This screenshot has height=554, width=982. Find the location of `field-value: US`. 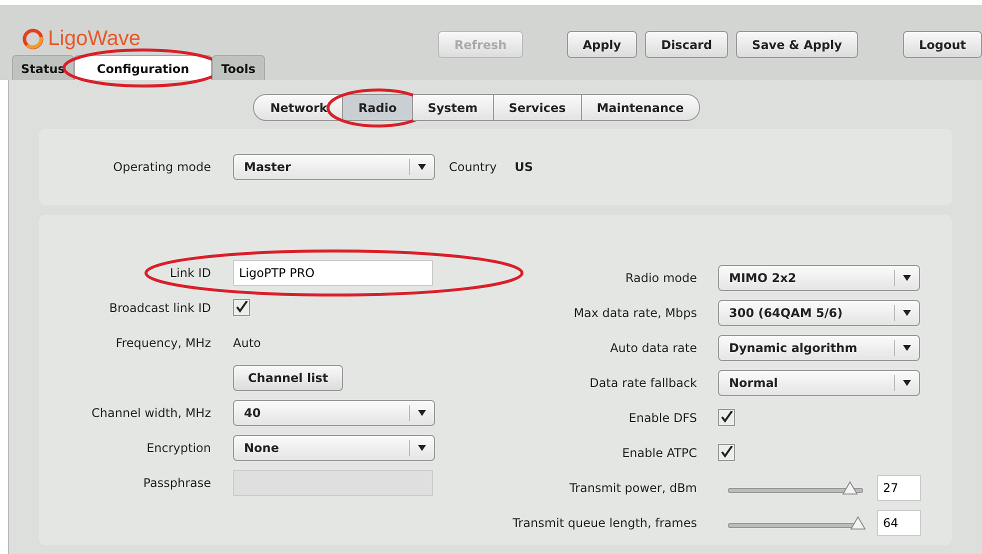

field-value: US is located at coordinates (524, 167).